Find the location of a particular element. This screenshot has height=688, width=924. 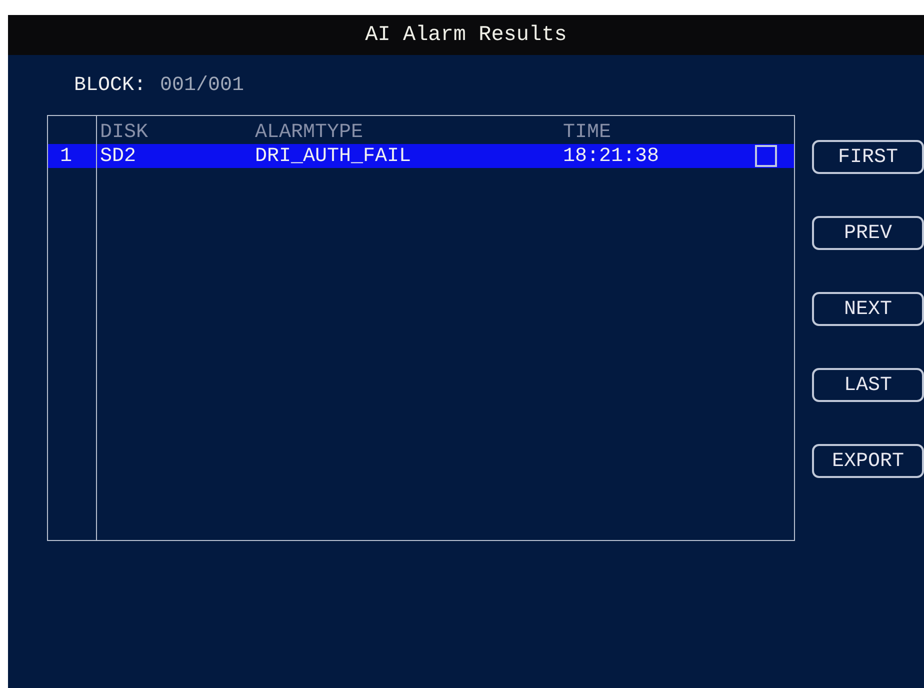

nav-button: NEXT is located at coordinates (868, 309).